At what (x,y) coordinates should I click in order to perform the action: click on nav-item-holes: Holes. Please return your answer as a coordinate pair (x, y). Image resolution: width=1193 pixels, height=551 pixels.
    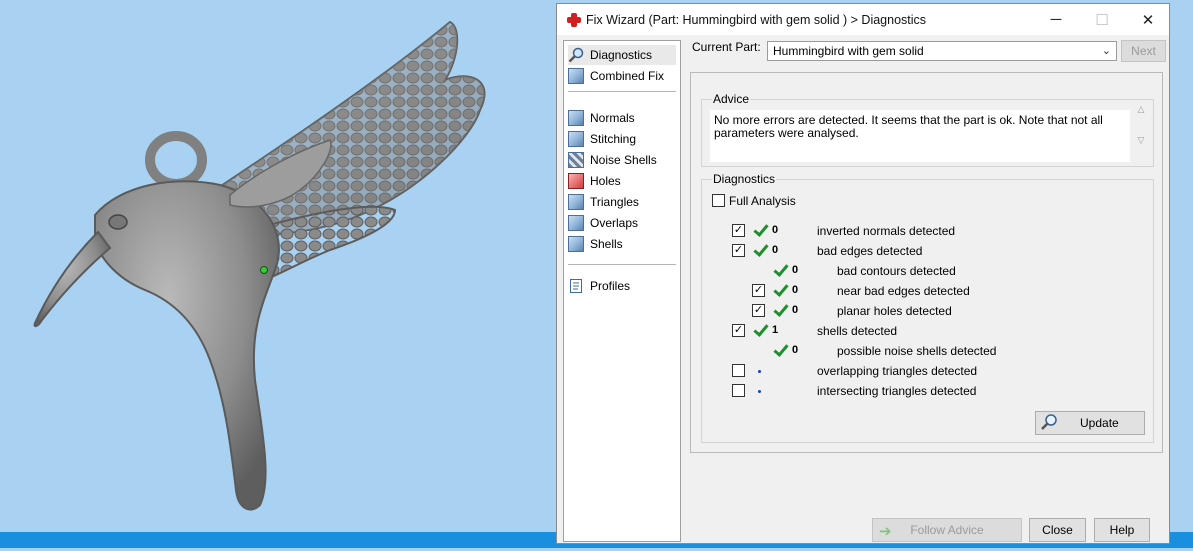
    Looking at the image, I should click on (622, 181).